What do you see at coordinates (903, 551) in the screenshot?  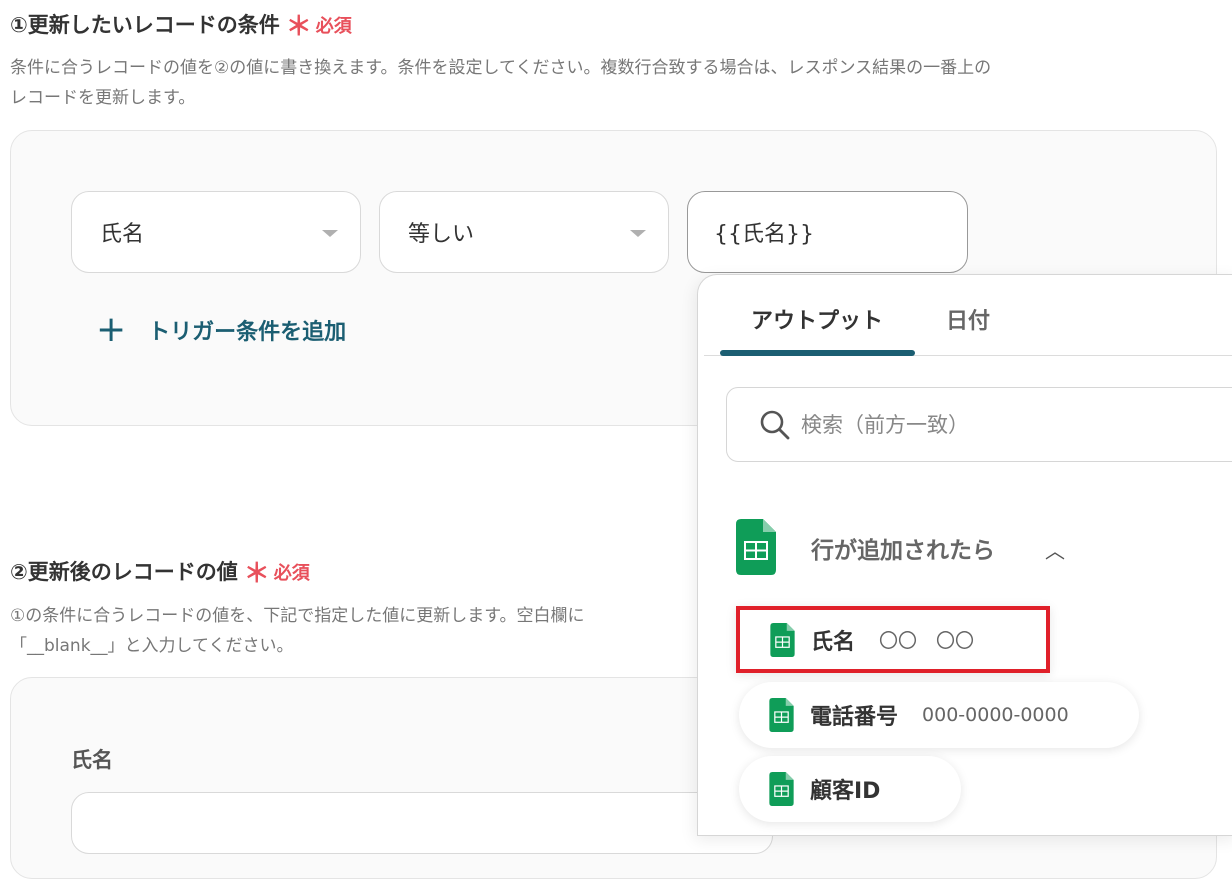 I see `output-group-title: 行が追加されたら` at bounding box center [903, 551].